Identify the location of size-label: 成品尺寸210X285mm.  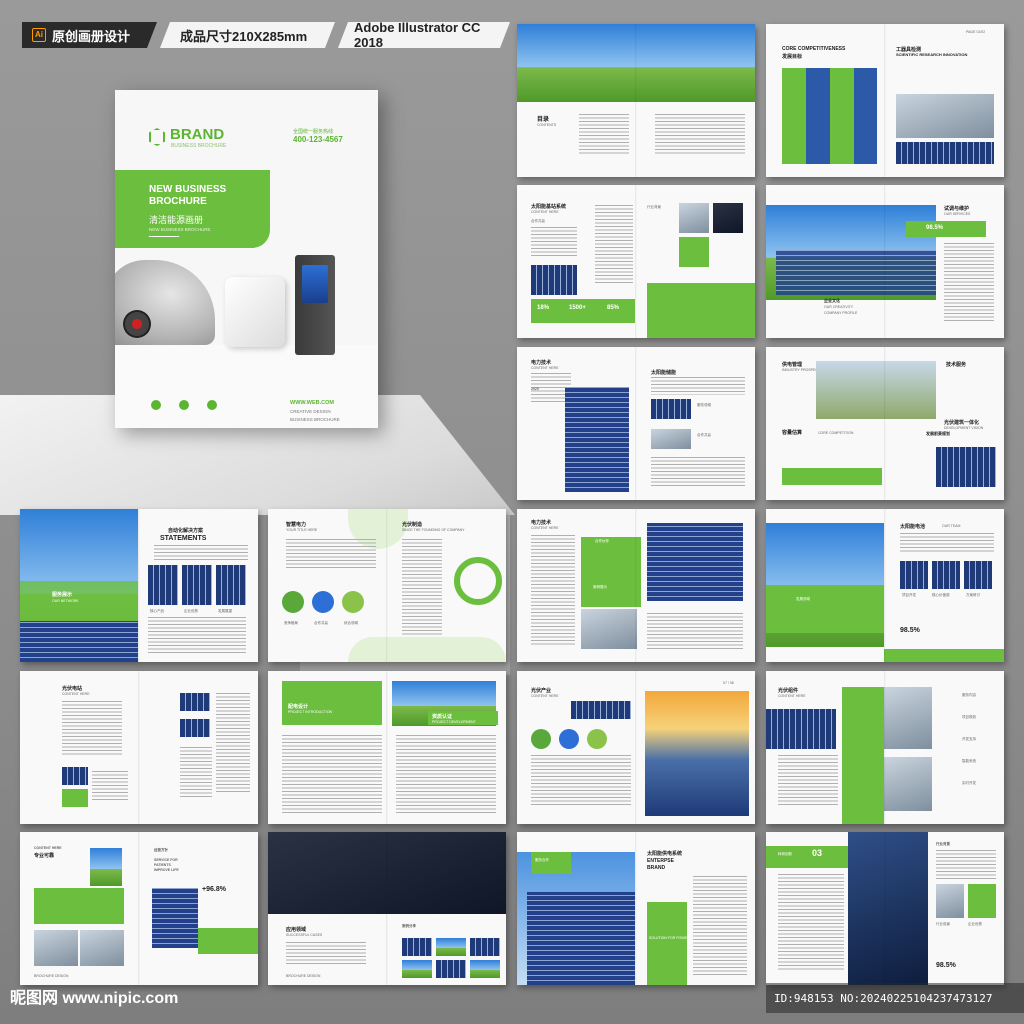
(244, 36).